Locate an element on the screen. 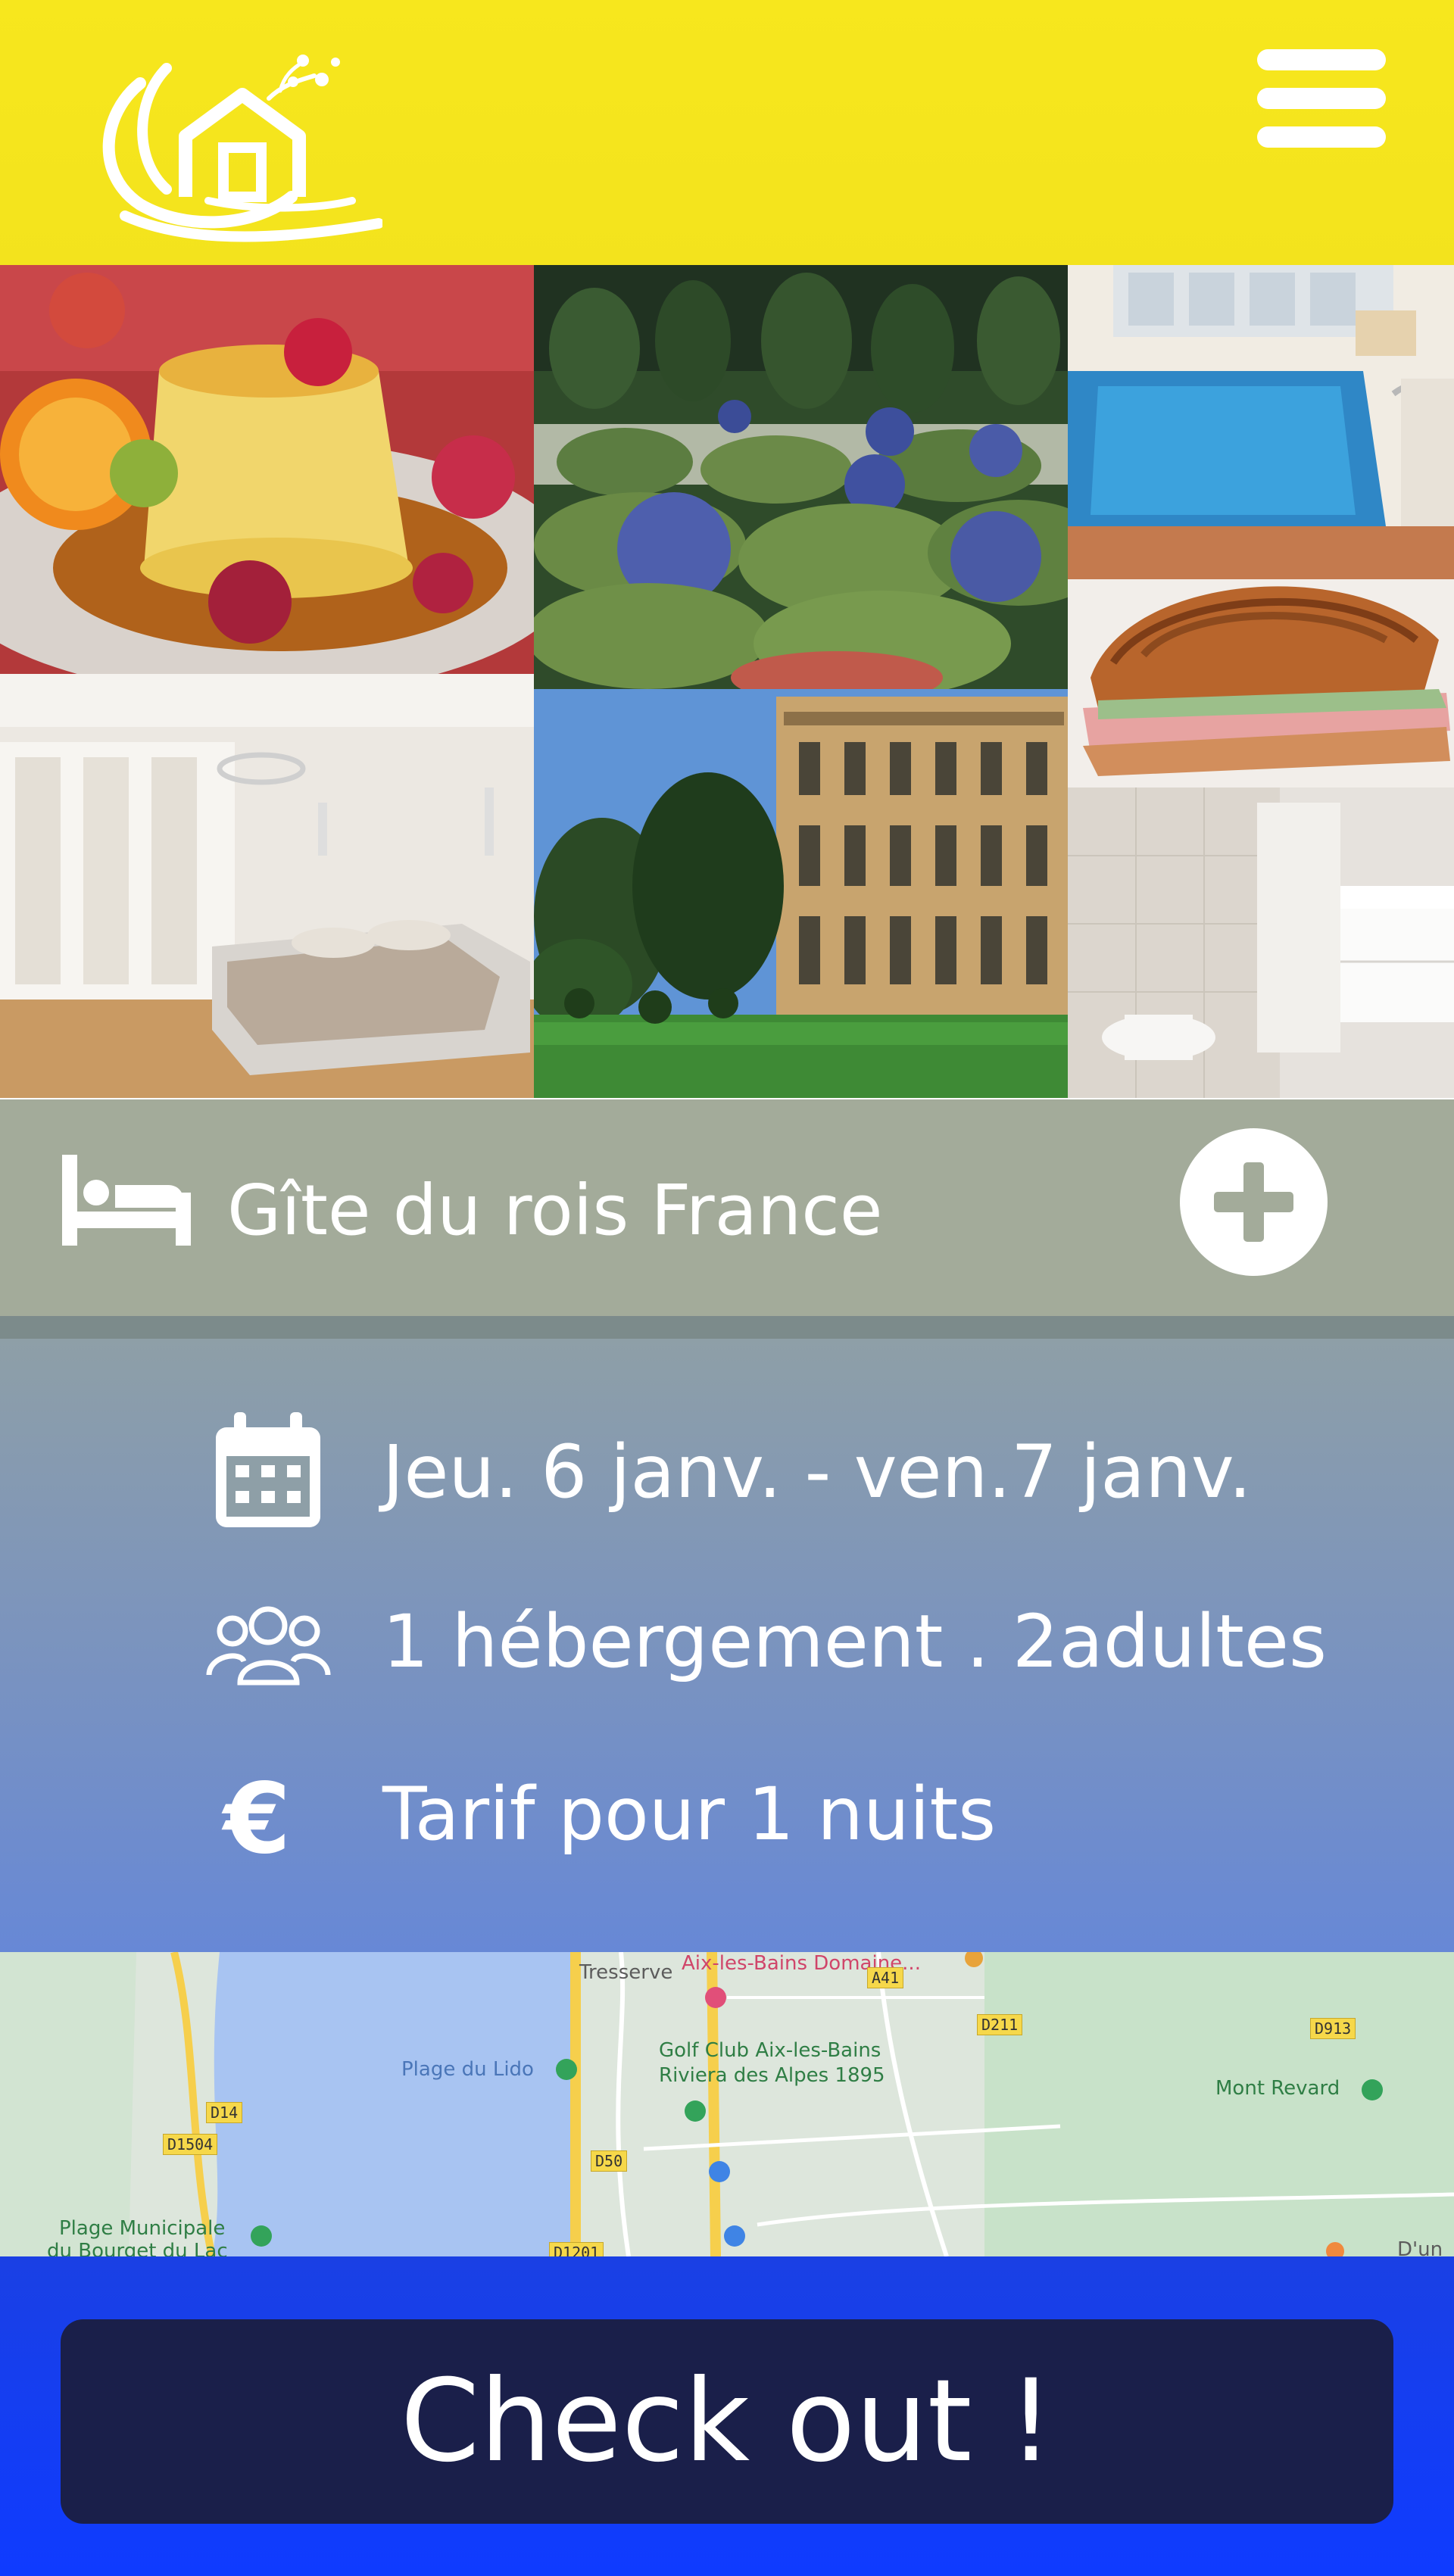  listing-title: Gîte du rois France is located at coordinates (555, 1210).